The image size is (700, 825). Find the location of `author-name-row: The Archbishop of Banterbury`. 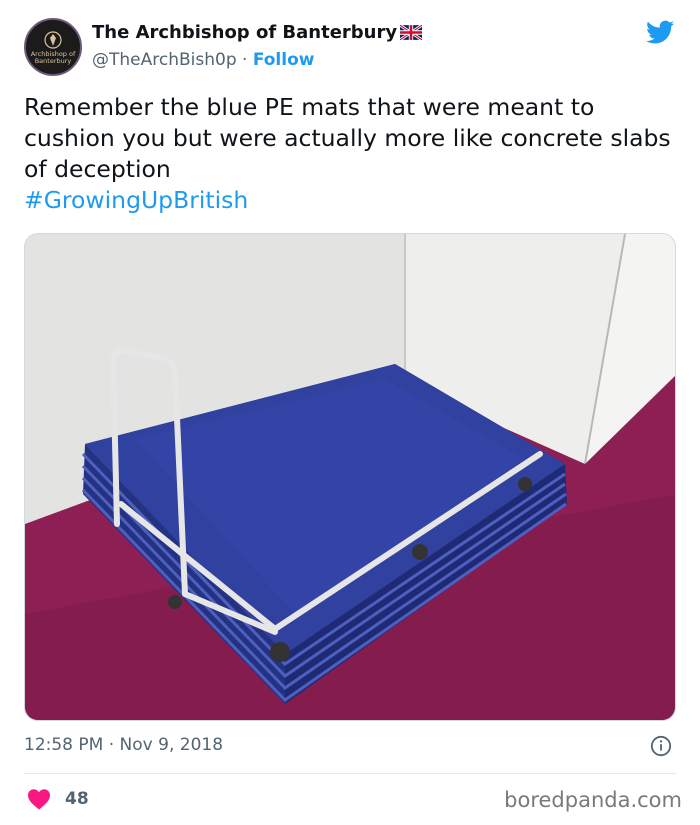

author-name-row: The Archbishop of Banterbury is located at coordinates (257, 32).